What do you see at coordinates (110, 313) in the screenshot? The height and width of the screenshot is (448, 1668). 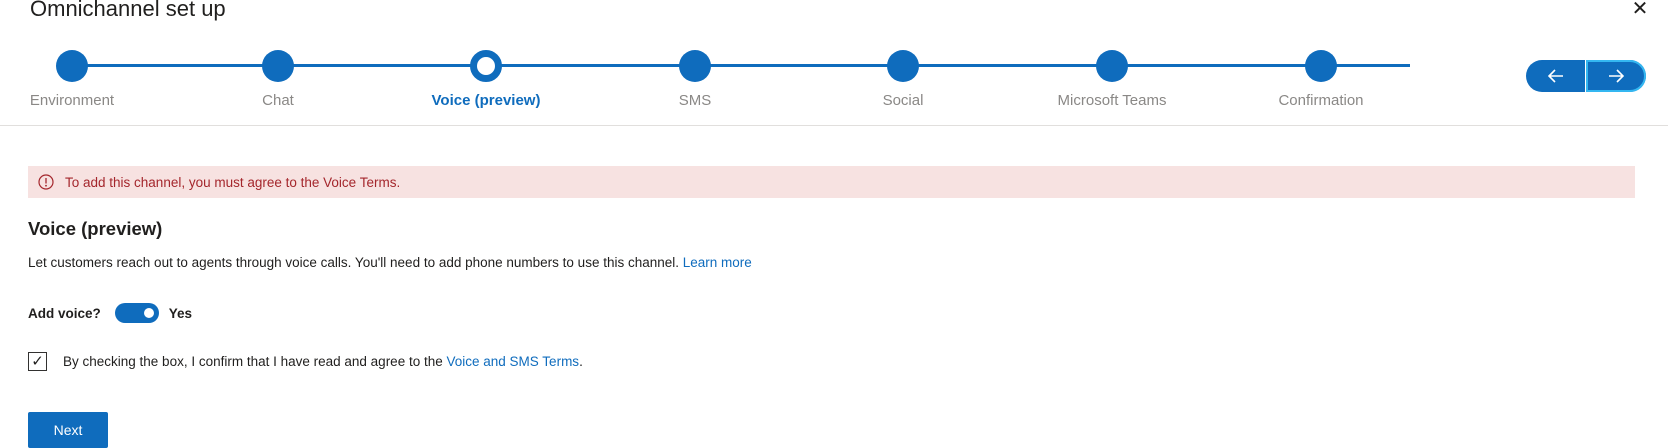 I see `add-voice-row: Add voice? Yes` at bounding box center [110, 313].